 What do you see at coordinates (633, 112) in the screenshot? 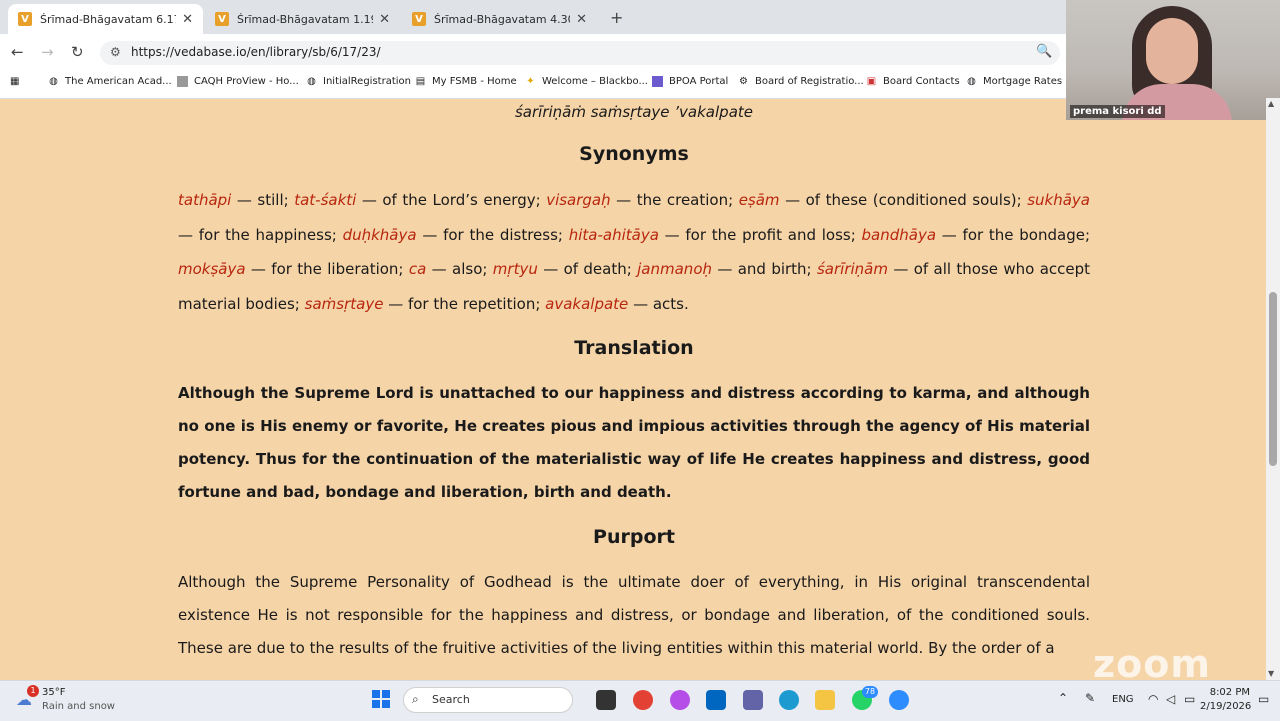
I see `verse-line: śarīriṇāṁ saṁsṛtaye ’vakalpate` at bounding box center [633, 112].